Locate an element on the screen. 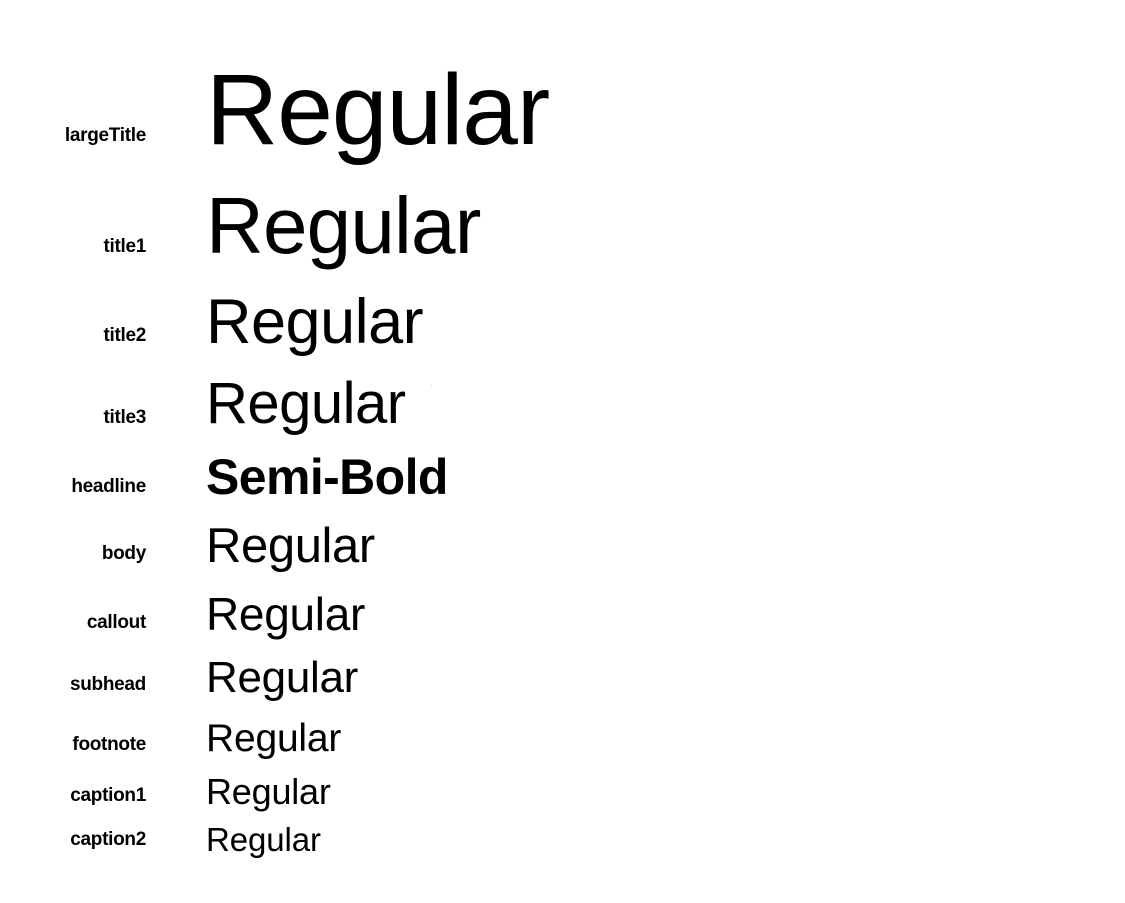 The width and height of the screenshot is (1125, 903). style-name-label: caption1 is located at coordinates (108, 795).